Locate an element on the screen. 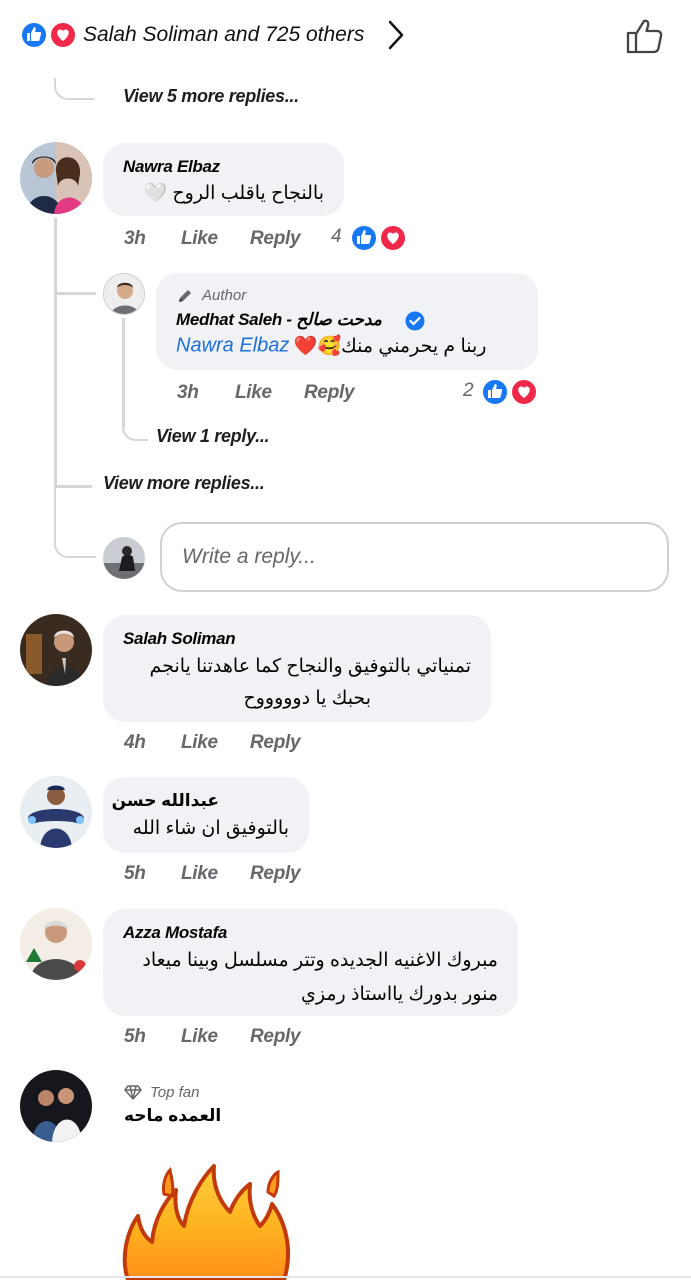 Image resolution: width=691 pixels, height=1285 pixels. comment-author: العمده ماحه is located at coordinates (173, 1116).